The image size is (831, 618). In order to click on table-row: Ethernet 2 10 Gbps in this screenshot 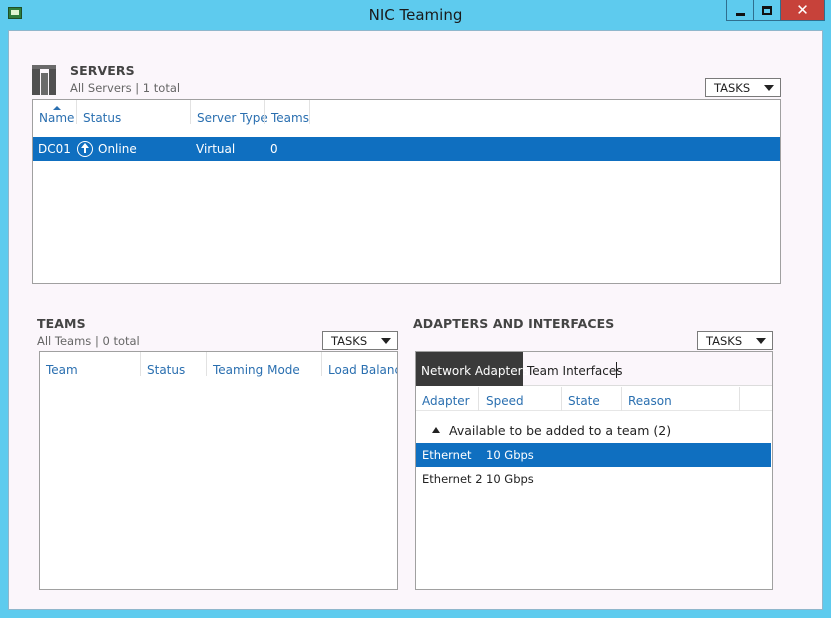, I will do `click(593, 479)`.